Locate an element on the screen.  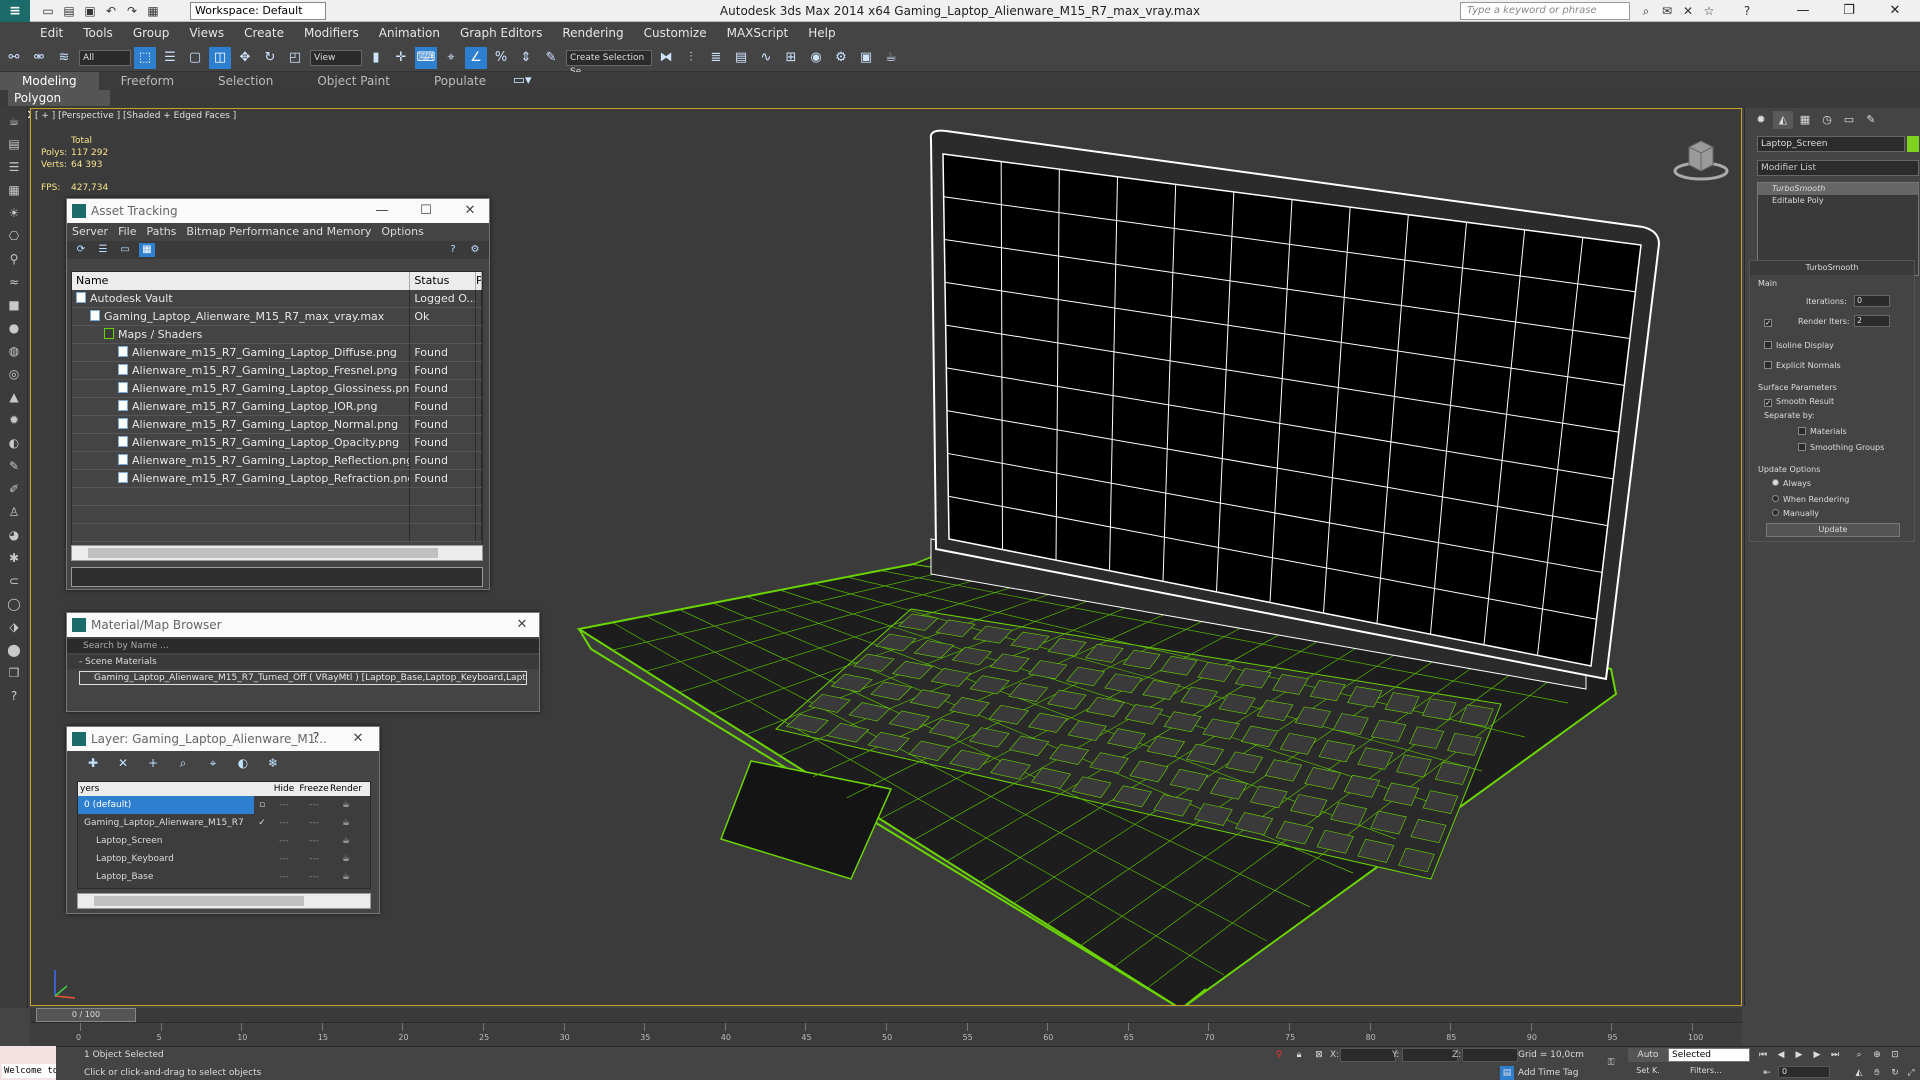
isolate-icon: ⚲ is located at coordinates (1279, 1055).